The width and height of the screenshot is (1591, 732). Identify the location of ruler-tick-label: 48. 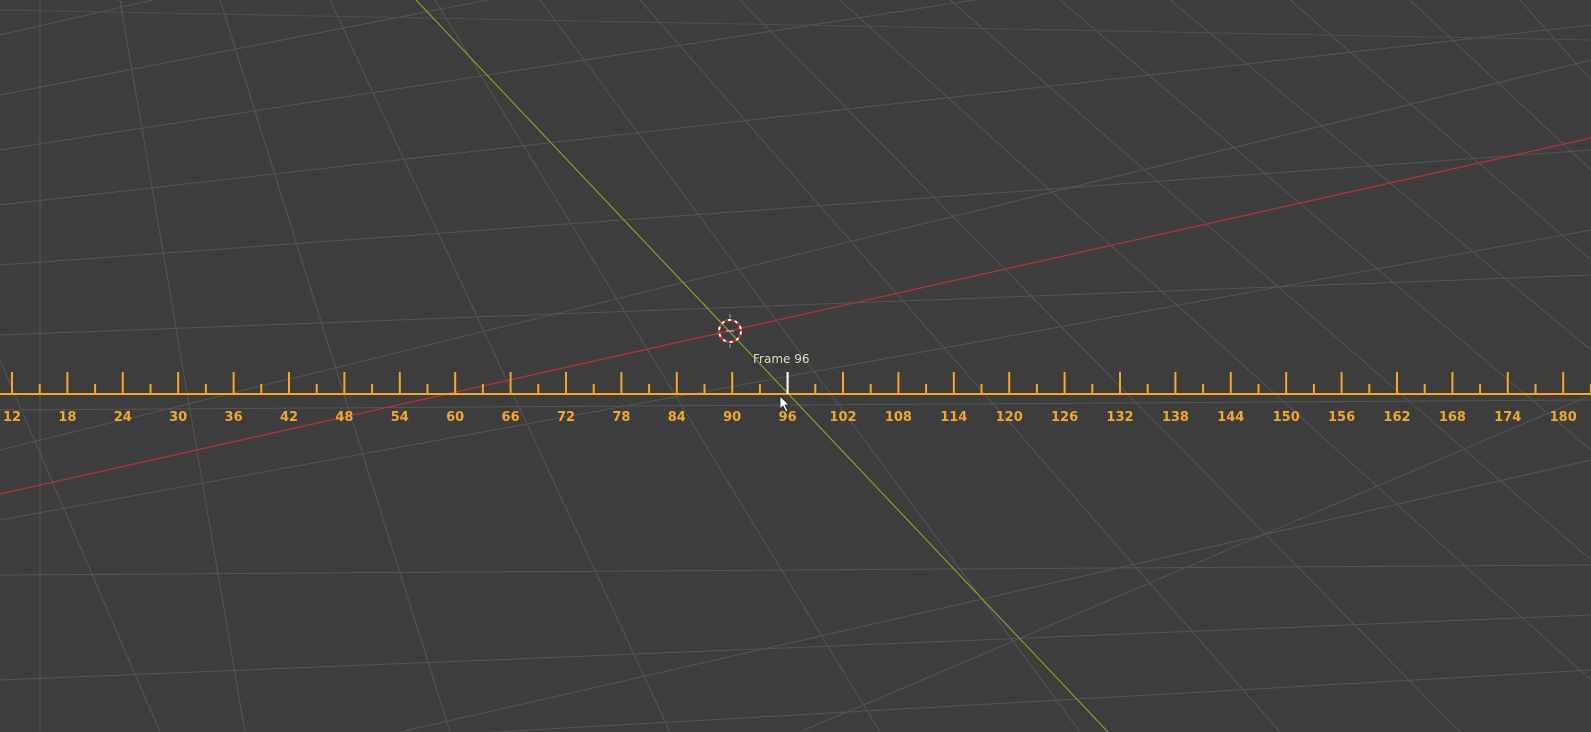
(344, 417).